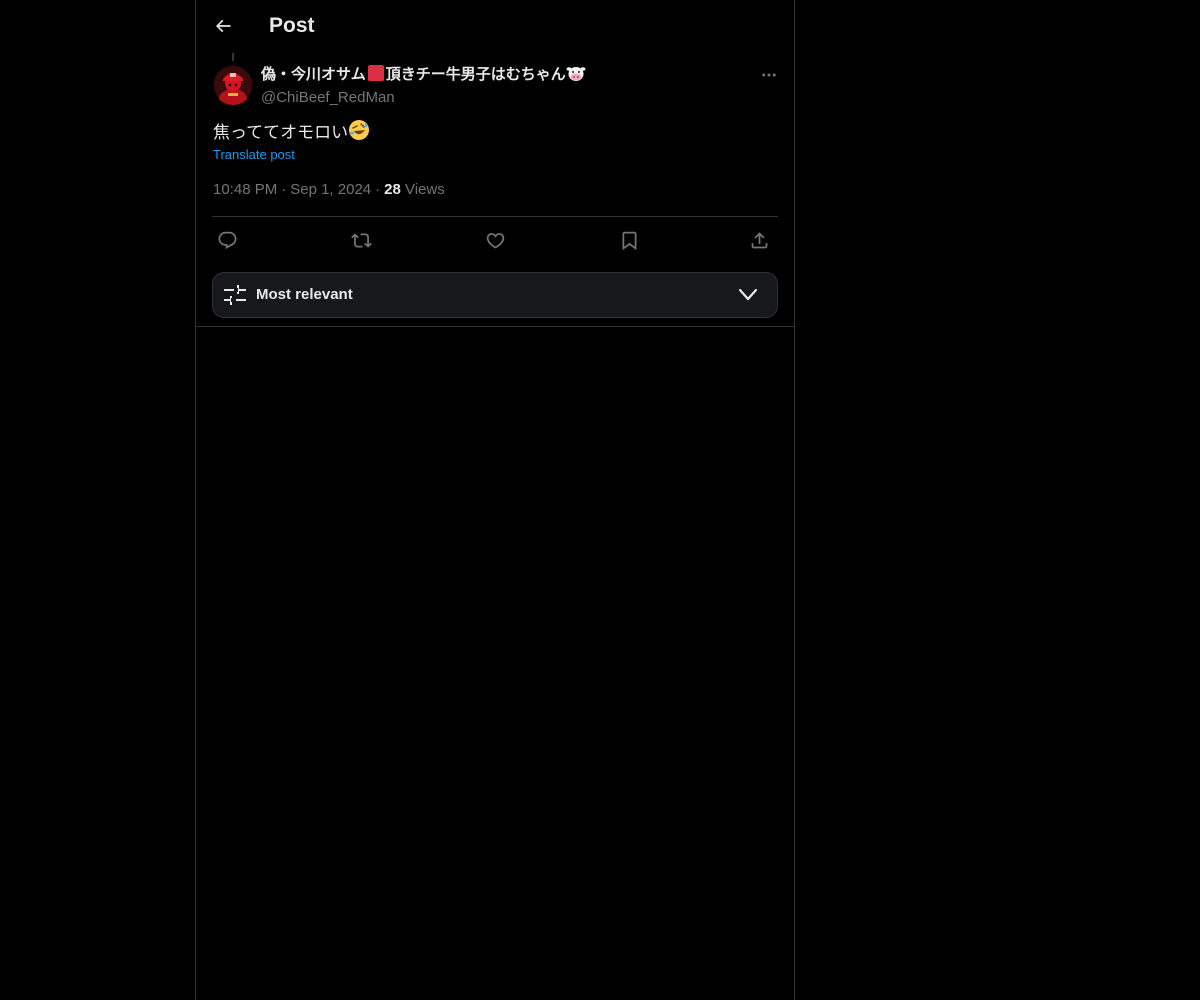  I want to click on reply-button, so click(227, 240).